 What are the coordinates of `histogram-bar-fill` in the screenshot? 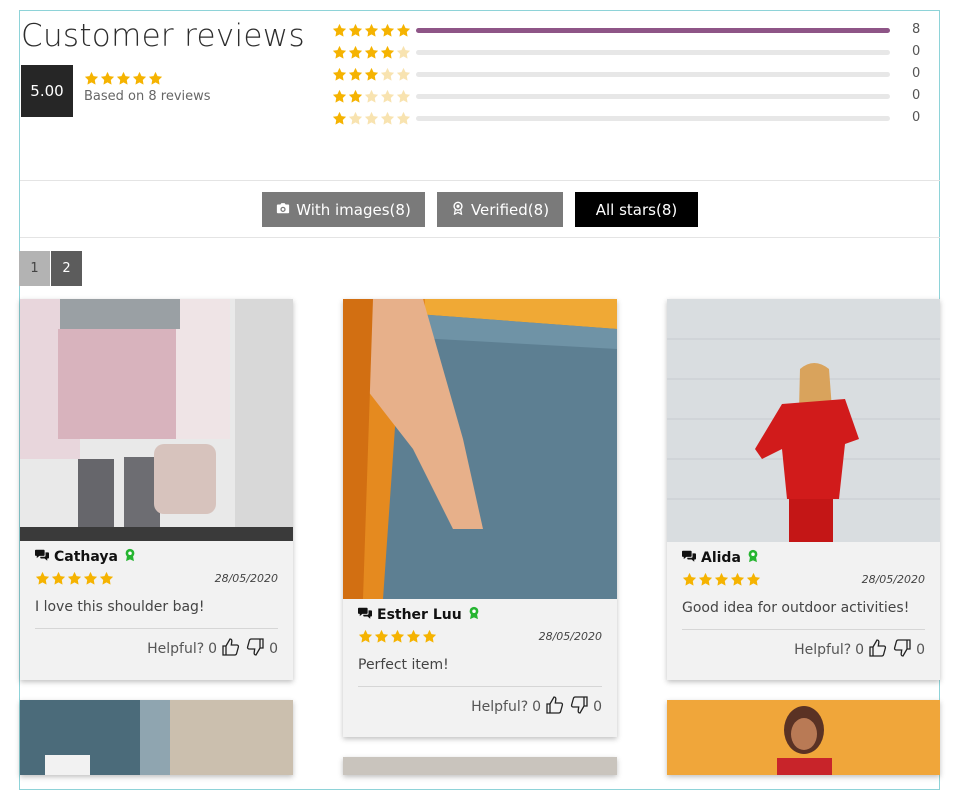 It's located at (653, 30).